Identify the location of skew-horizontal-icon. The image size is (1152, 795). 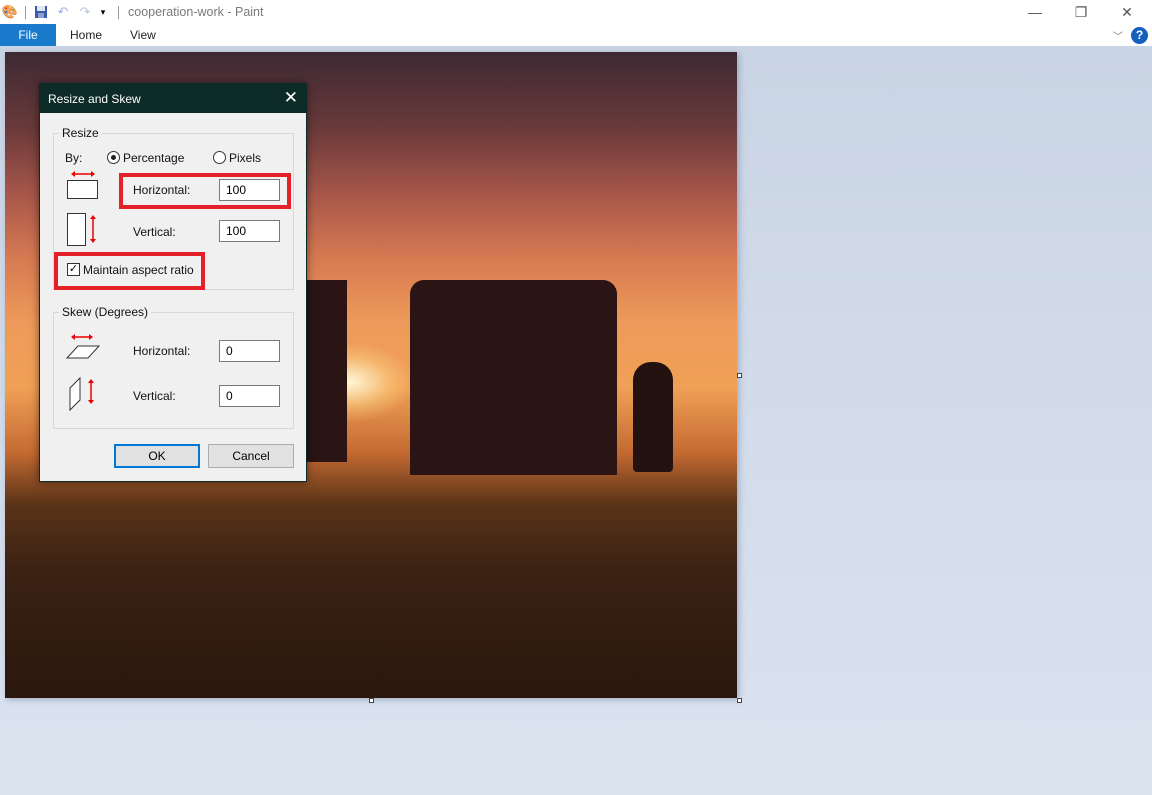
(83, 346).